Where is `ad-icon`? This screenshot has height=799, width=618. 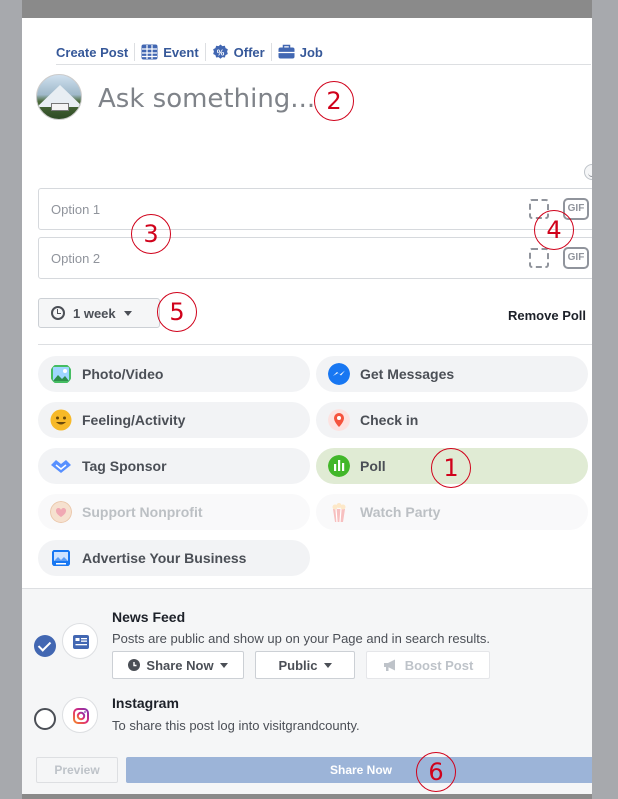 ad-icon is located at coordinates (61, 558).